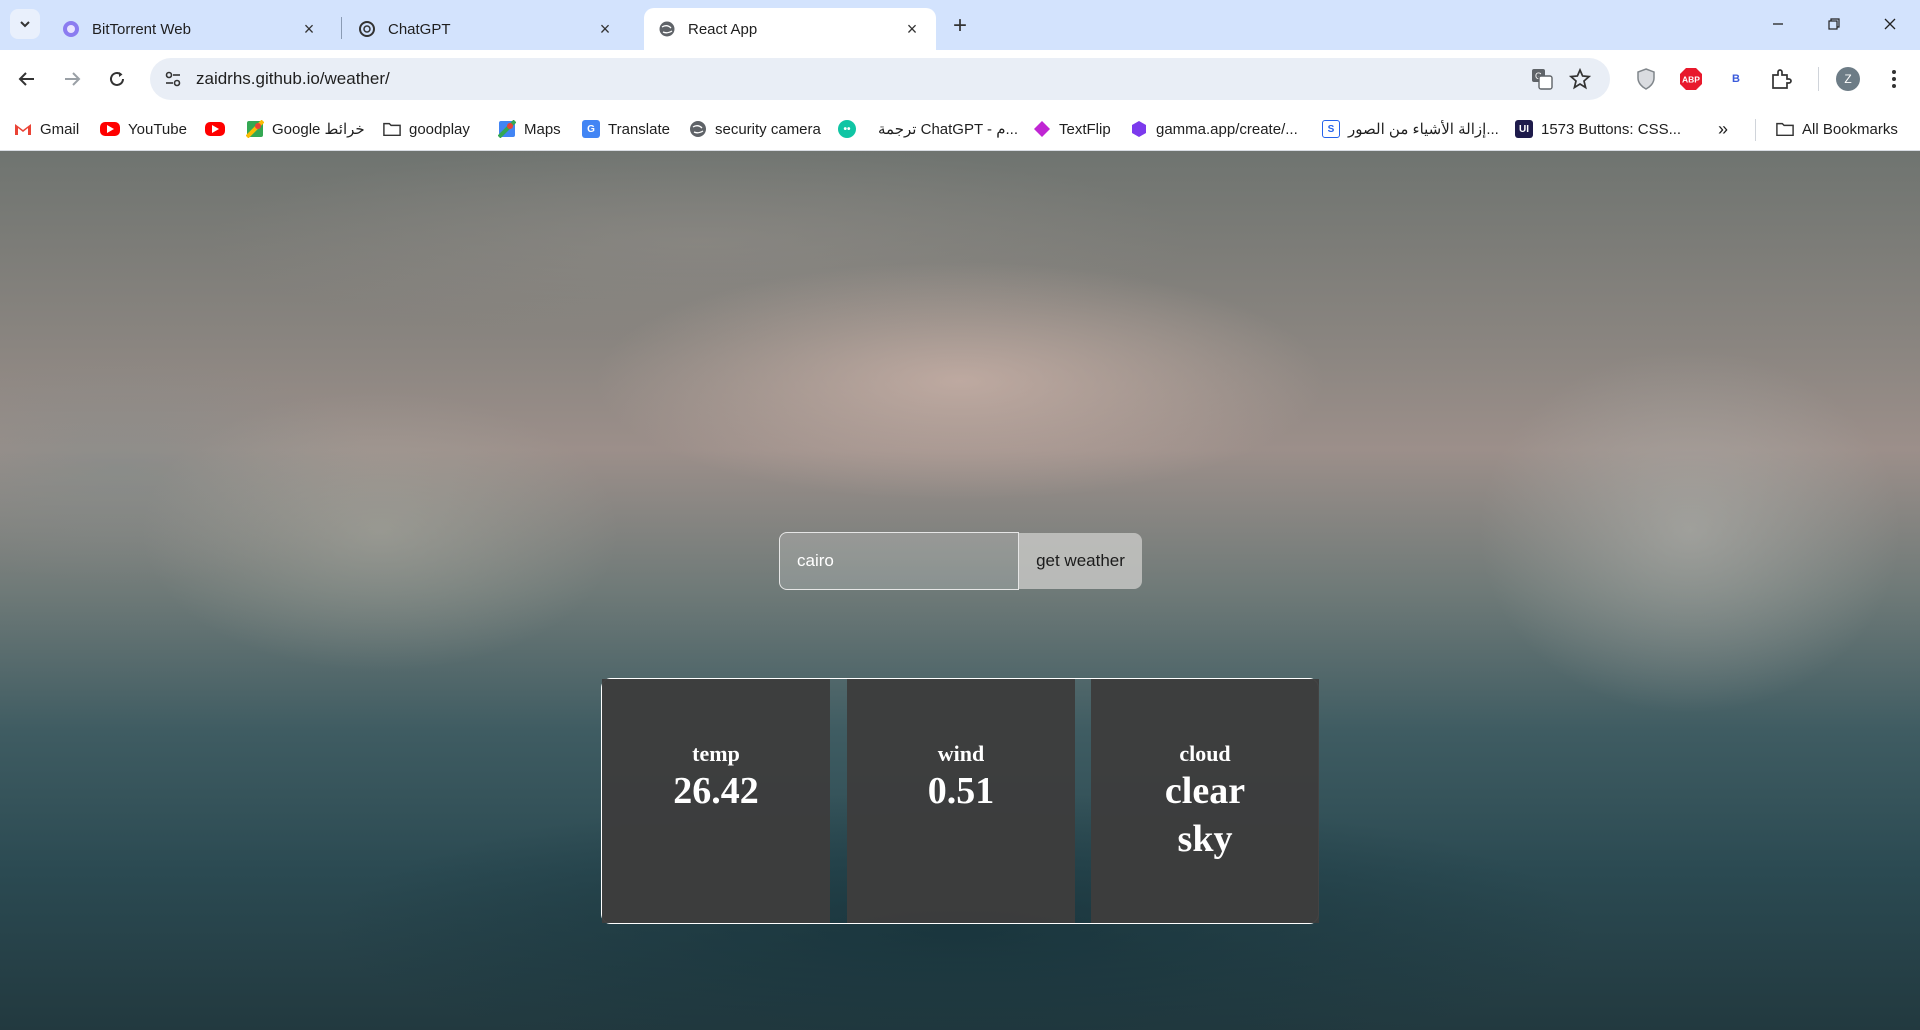 This screenshot has height=1030, width=1920. Describe the element at coordinates (1894, 79) in the screenshot. I see `menu-kebab-icon` at that location.